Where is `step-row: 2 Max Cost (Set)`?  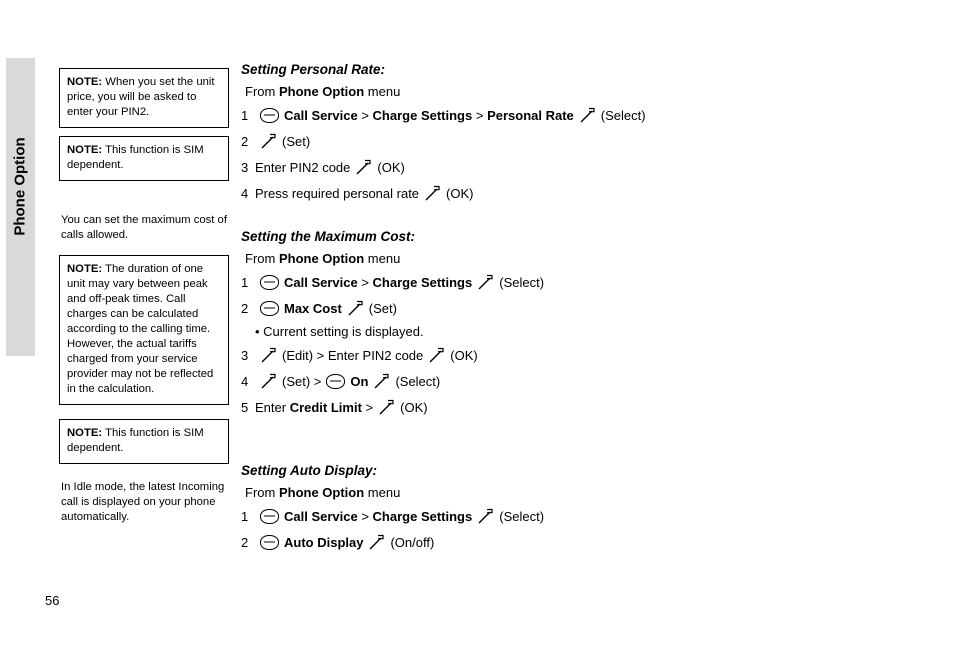
step-row: 2 Max Cost (Set) is located at coordinates (586, 308).